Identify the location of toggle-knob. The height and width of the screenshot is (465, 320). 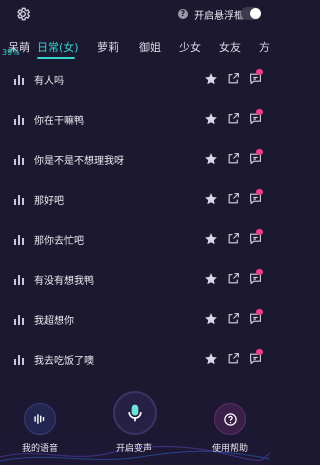
(255, 13).